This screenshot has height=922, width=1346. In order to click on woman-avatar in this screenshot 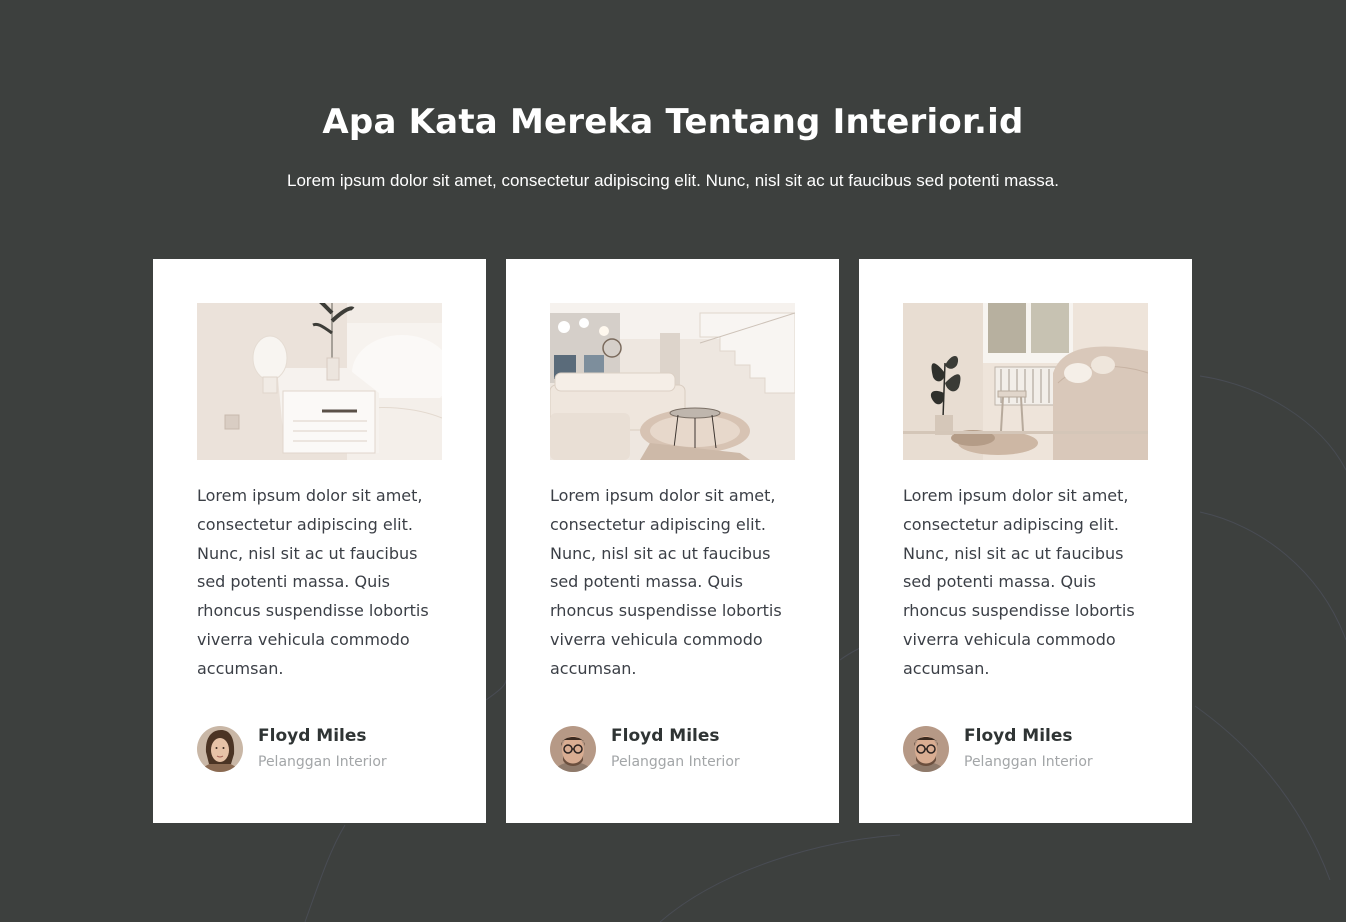, I will do `click(220, 748)`.